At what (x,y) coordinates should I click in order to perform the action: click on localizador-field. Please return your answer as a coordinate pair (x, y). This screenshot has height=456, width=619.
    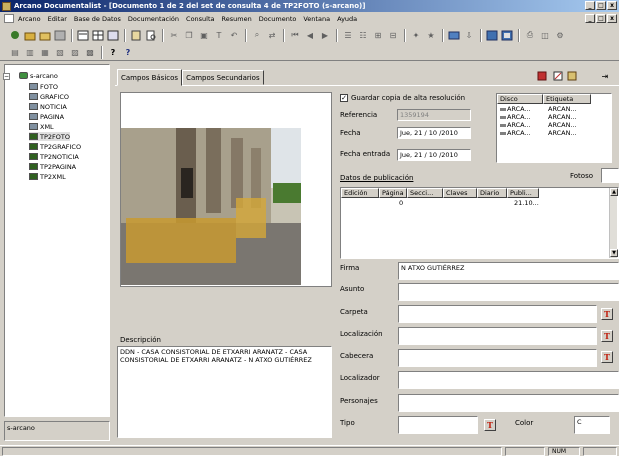
    Looking at the image, I should click on (508, 380).